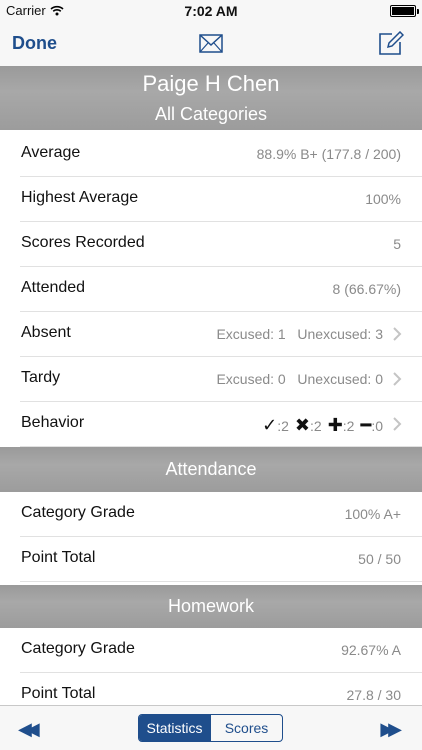 The width and height of the screenshot is (422, 750). Describe the element at coordinates (372, 514) in the screenshot. I see `attendance-grade-value: 100% A+` at that location.